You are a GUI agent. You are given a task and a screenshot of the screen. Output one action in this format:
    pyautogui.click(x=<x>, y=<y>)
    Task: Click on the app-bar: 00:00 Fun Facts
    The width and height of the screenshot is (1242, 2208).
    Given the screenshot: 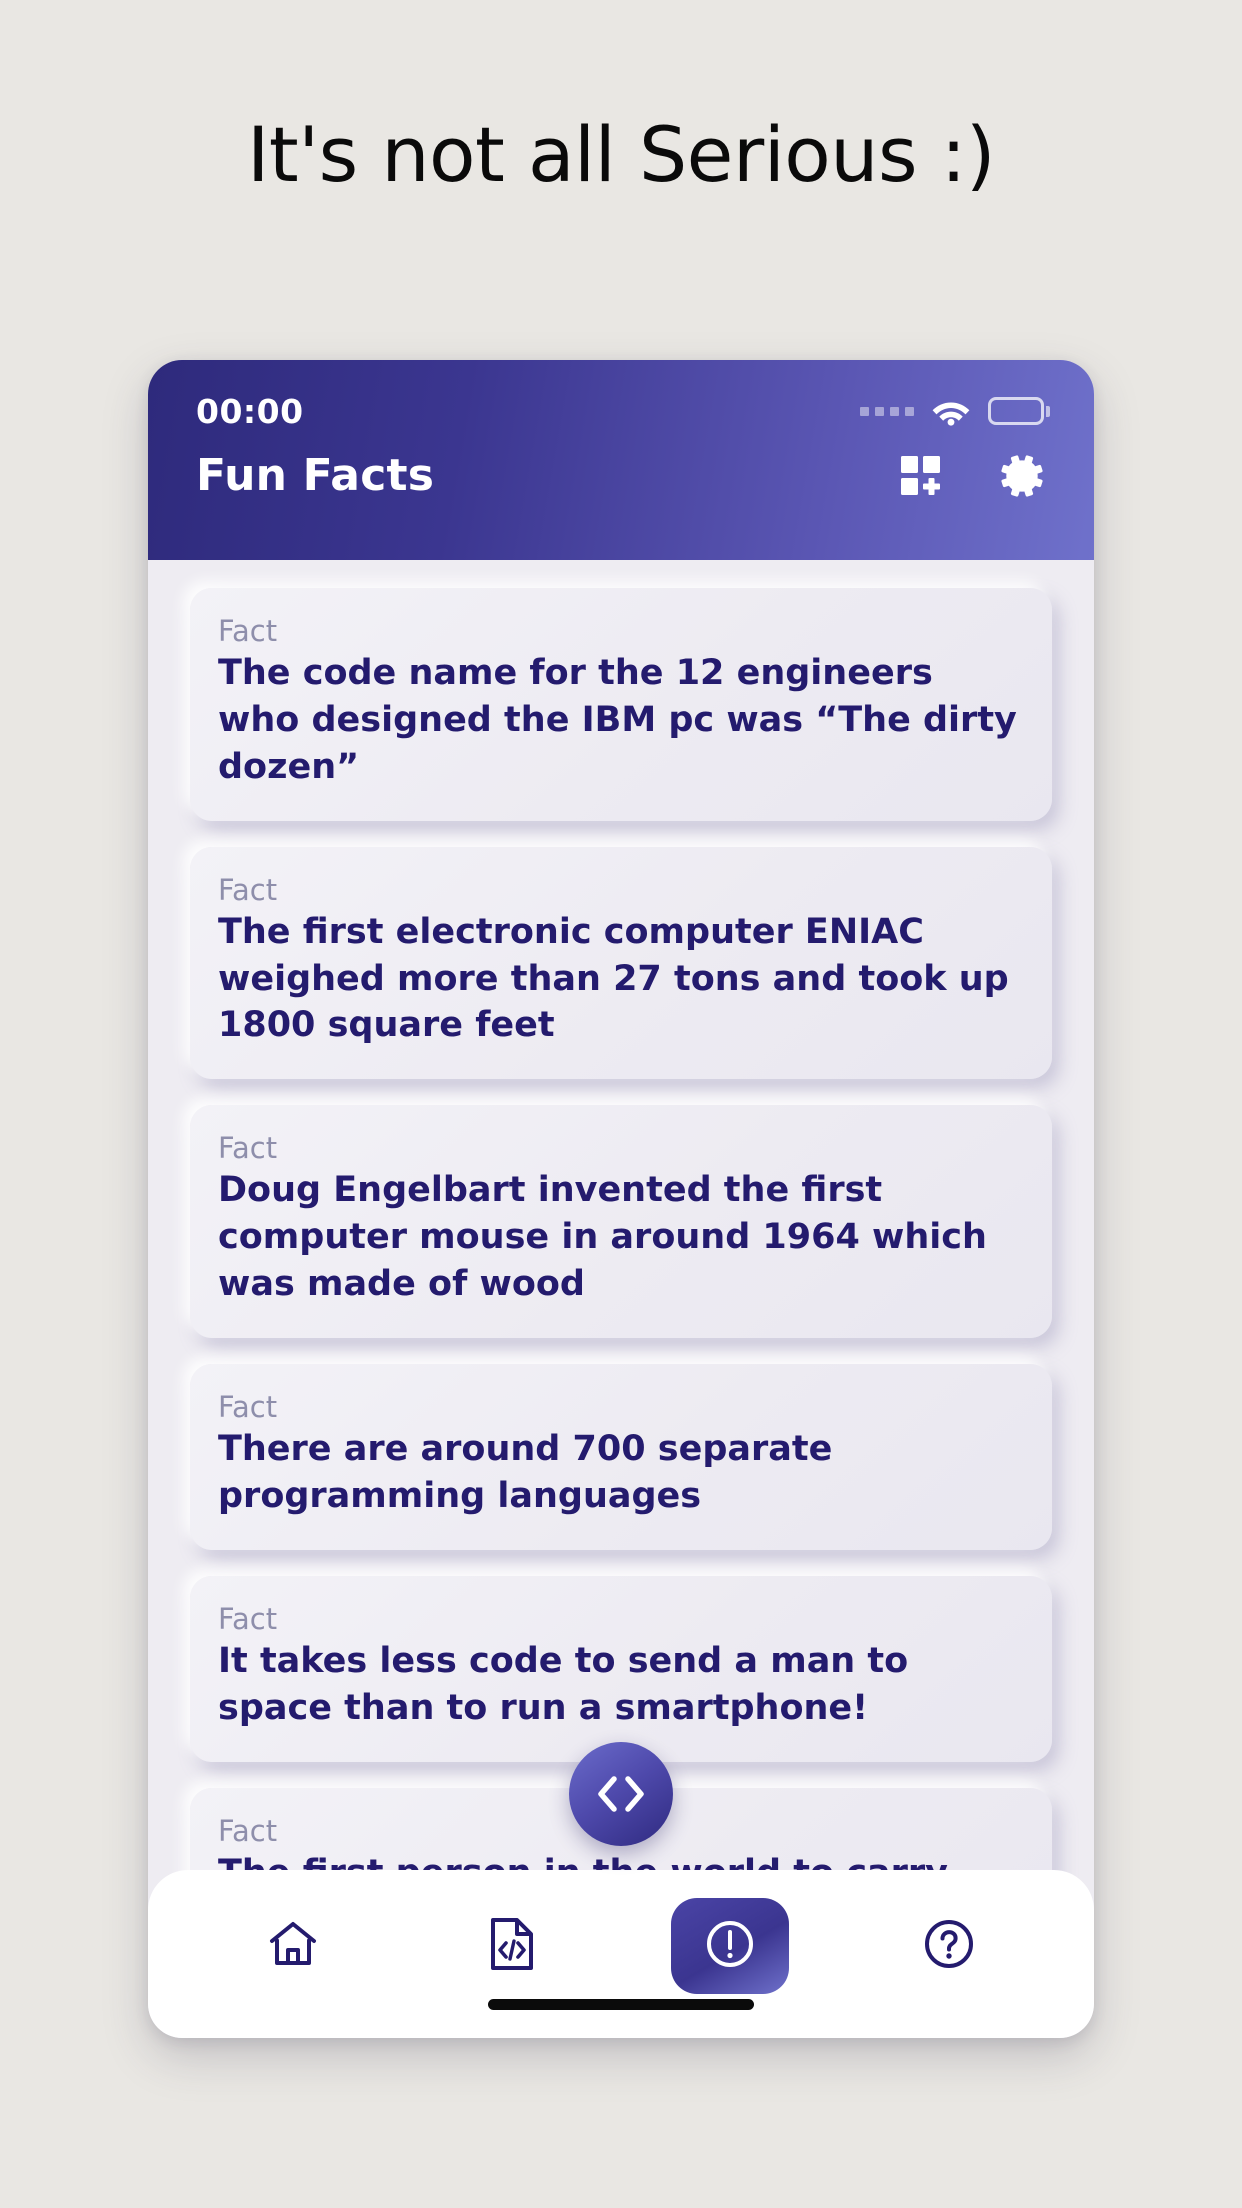 What is the action you would take?
    pyautogui.click(x=621, y=460)
    